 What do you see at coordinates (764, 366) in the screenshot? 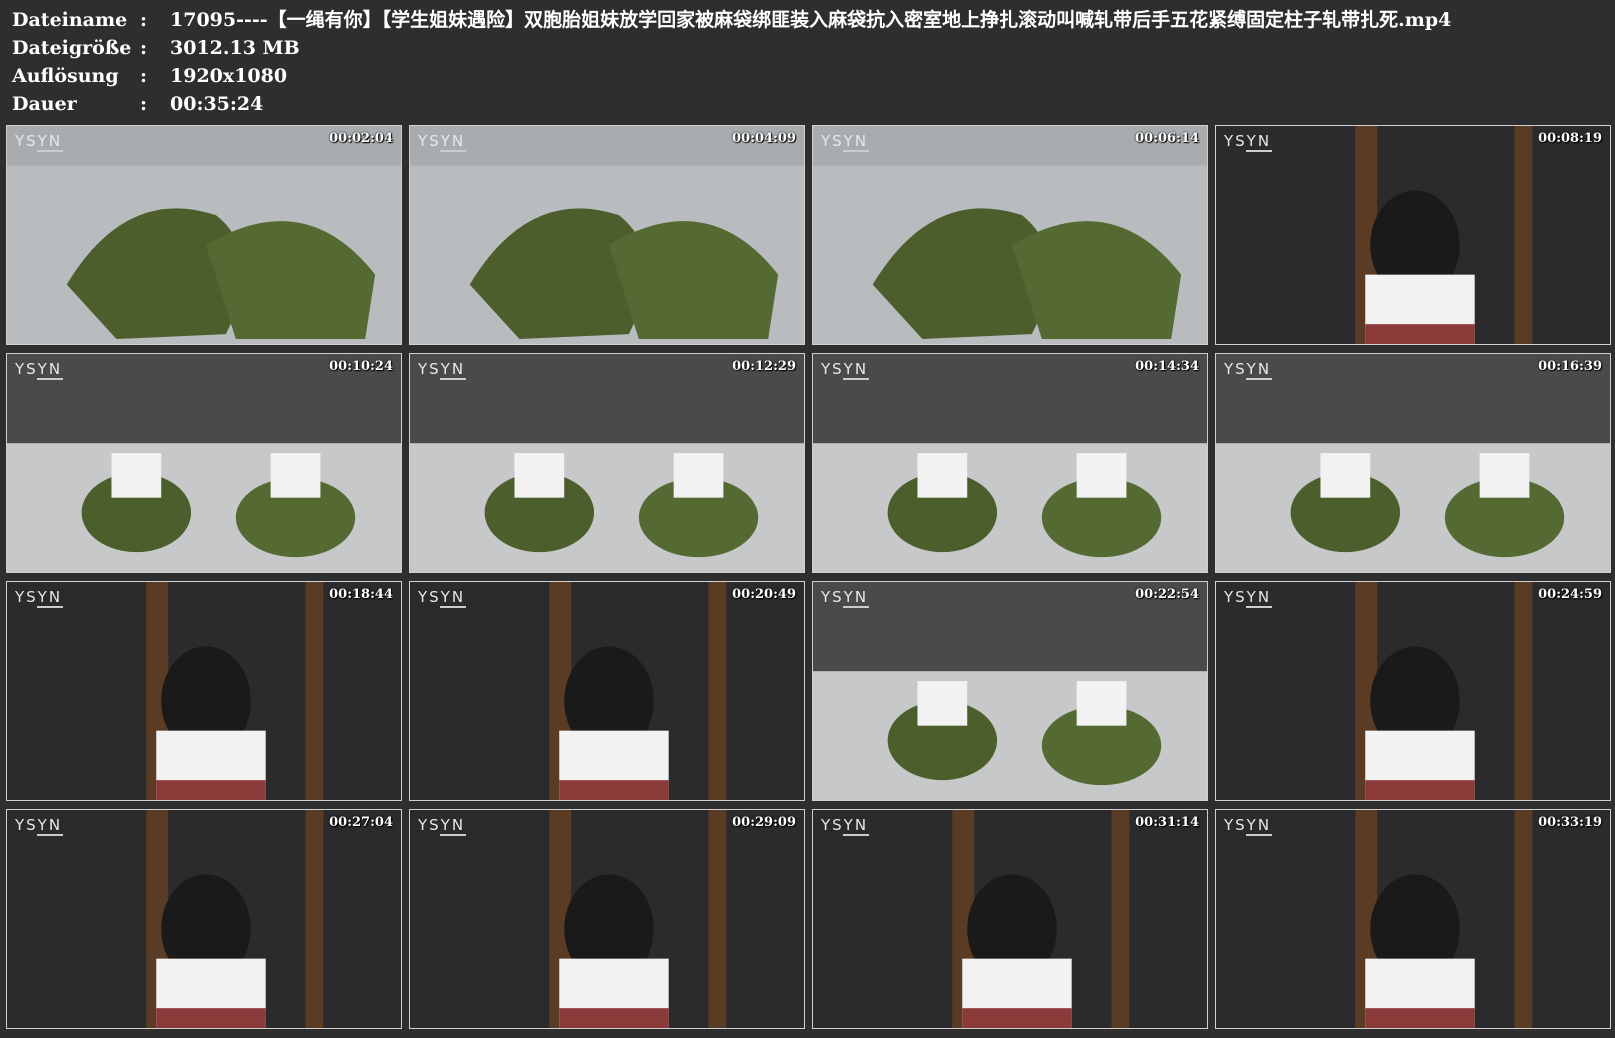
I see `thumbnail-timestamp: 00:12:29` at bounding box center [764, 366].